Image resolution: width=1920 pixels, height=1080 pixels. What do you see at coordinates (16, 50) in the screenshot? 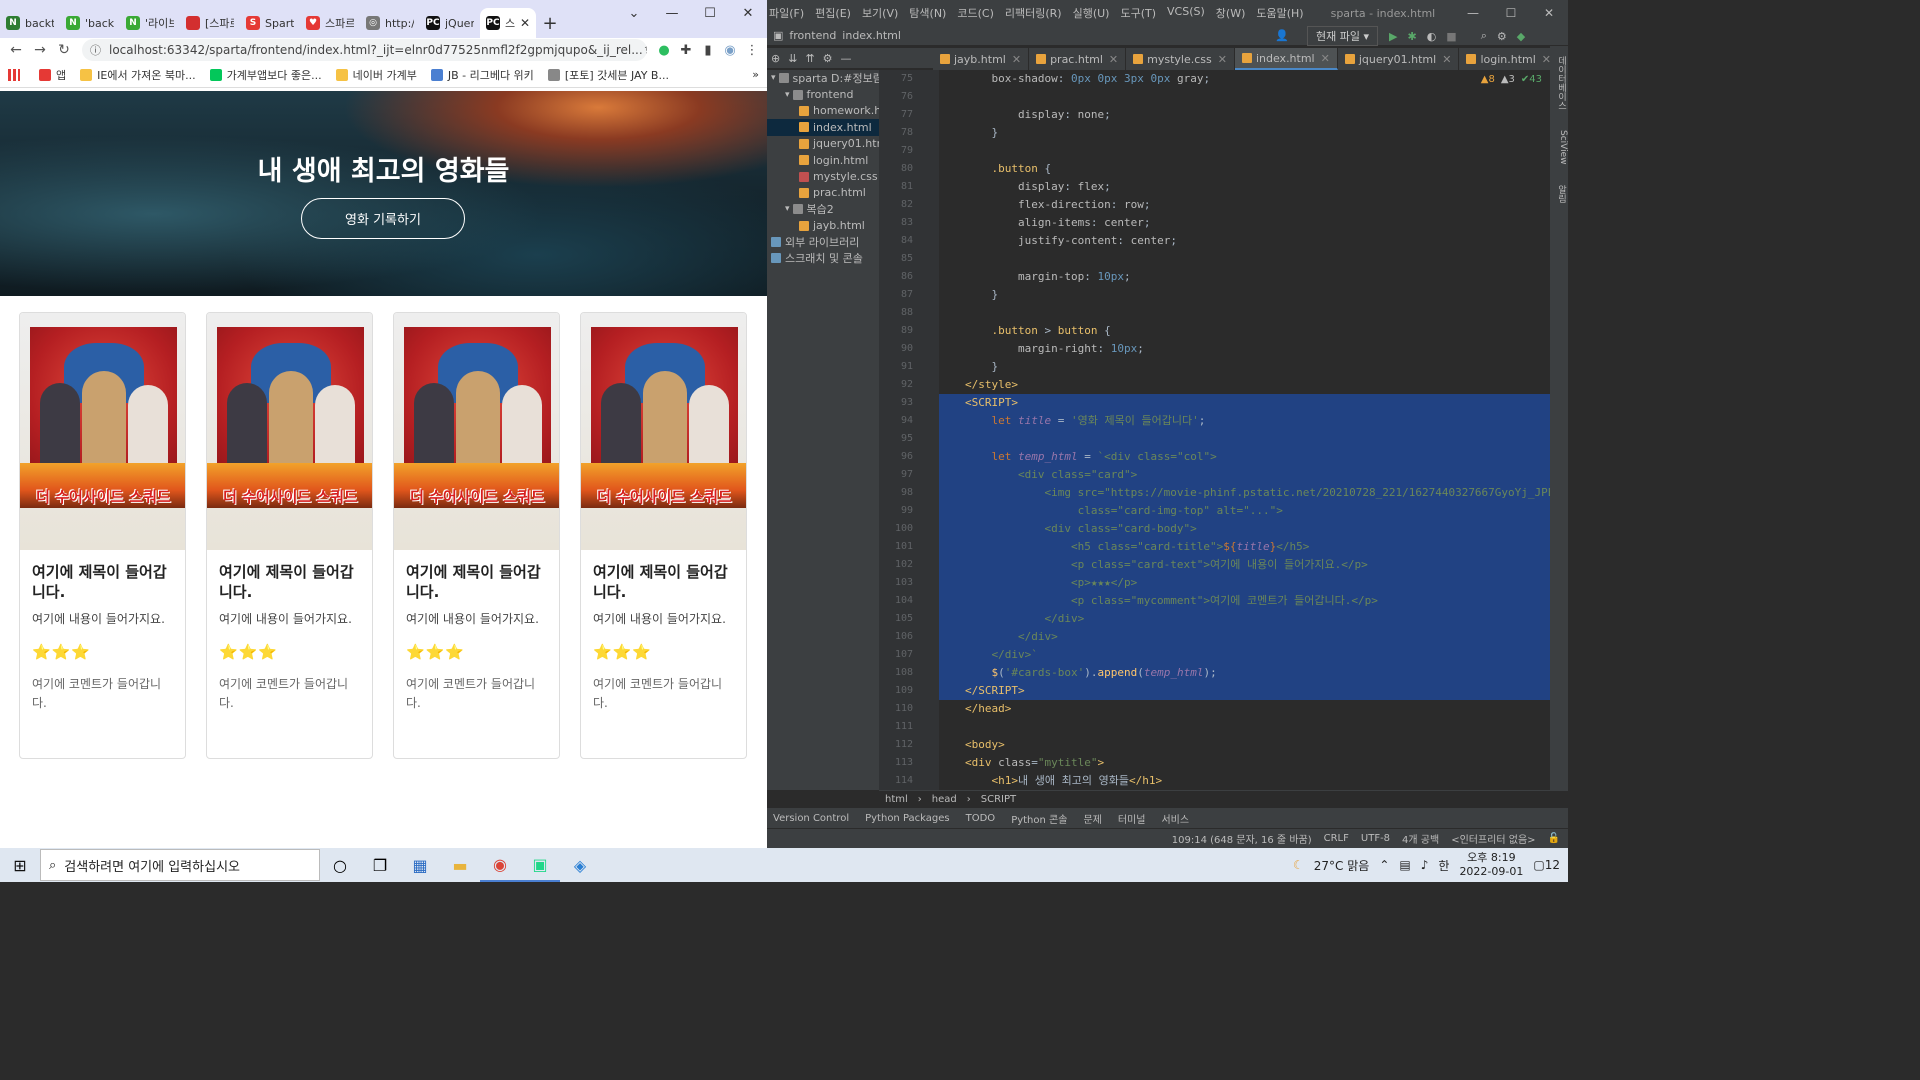
I see `back-arrow-icon: ←` at bounding box center [16, 50].